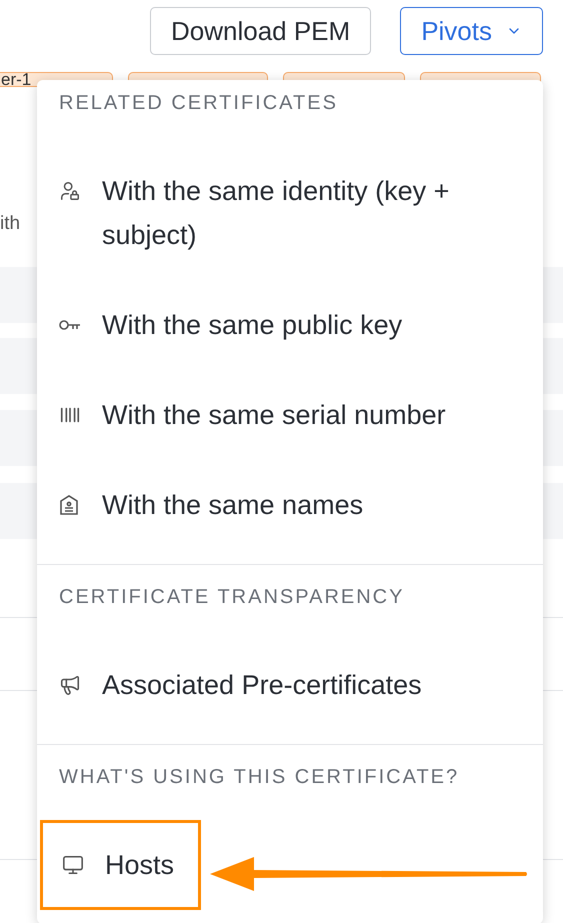 The image size is (563, 923). I want to click on user-lock-icon, so click(70, 191).